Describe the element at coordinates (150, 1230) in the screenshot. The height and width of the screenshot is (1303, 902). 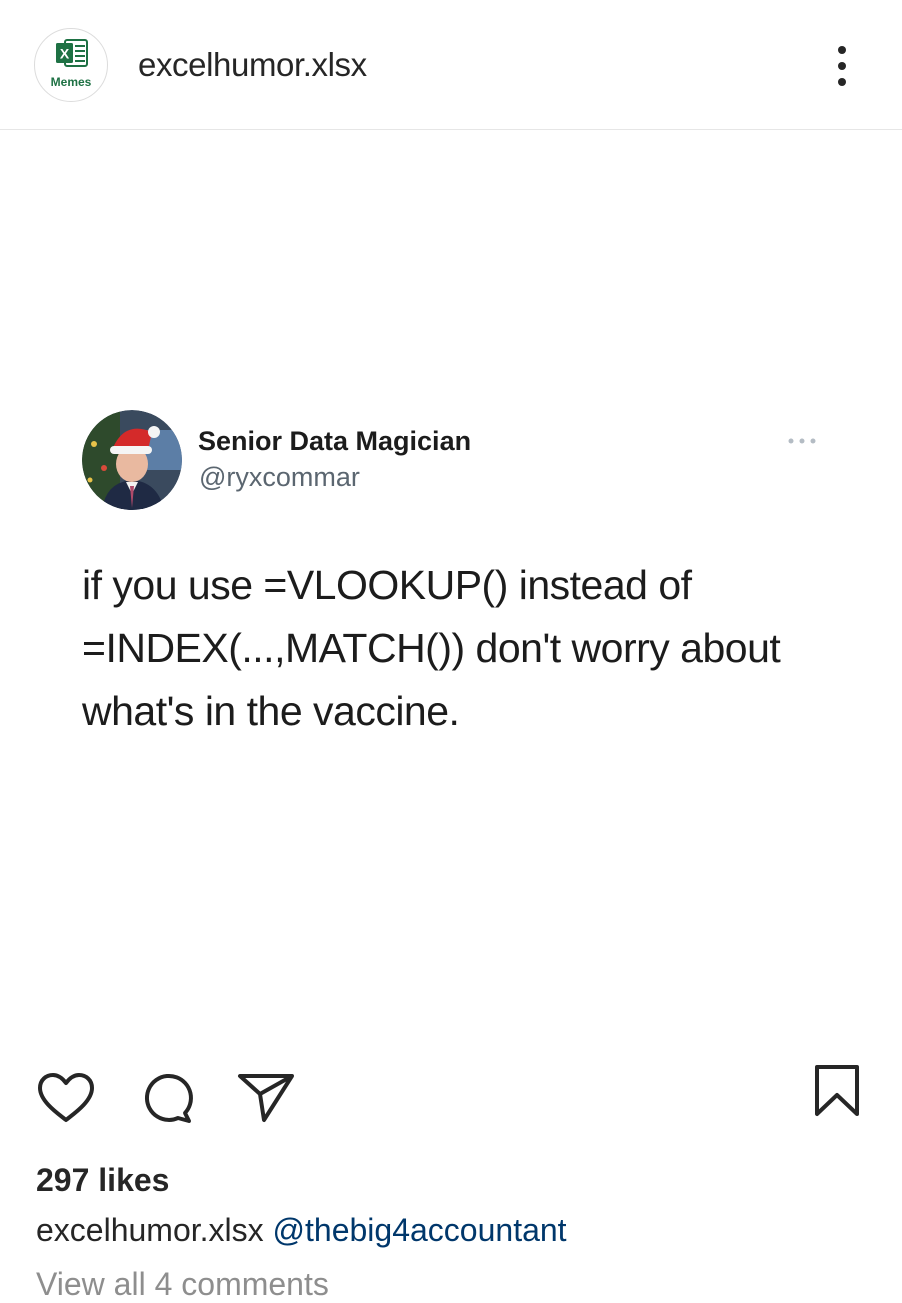
I see `caption-username: excelhumor.xlsx` at that location.